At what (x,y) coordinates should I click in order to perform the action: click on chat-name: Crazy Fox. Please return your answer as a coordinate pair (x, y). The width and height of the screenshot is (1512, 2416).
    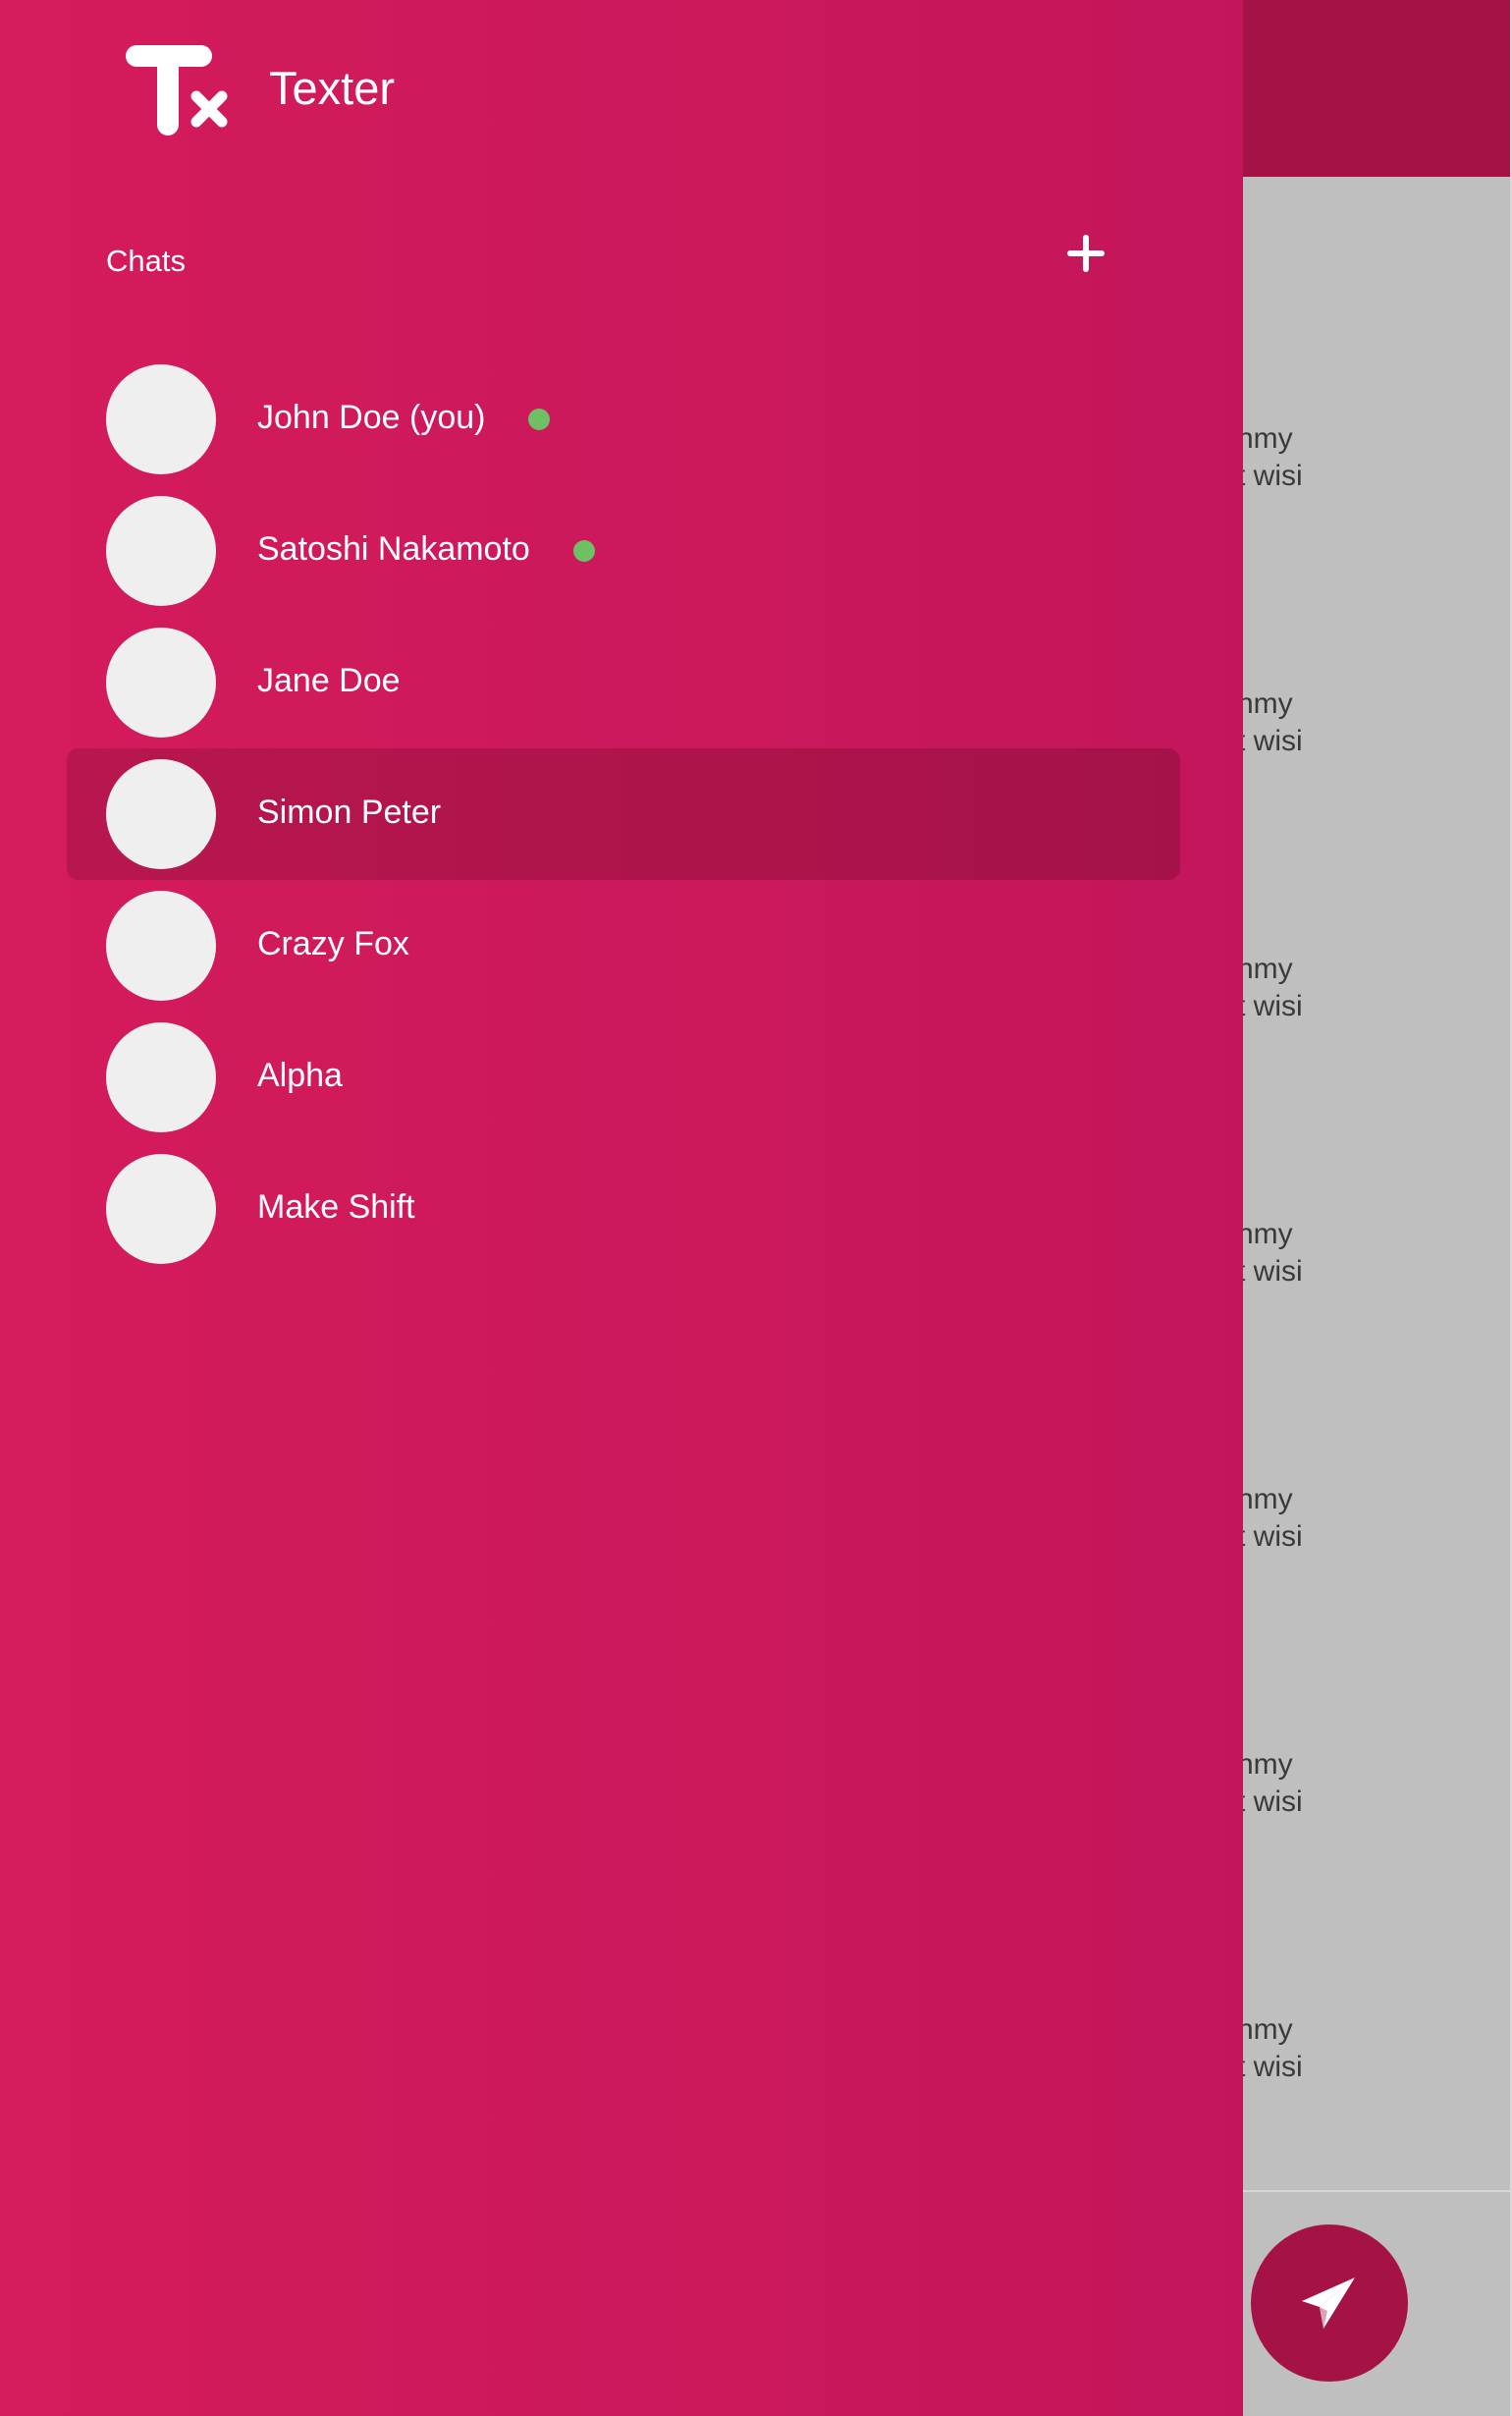
    Looking at the image, I should click on (333, 943).